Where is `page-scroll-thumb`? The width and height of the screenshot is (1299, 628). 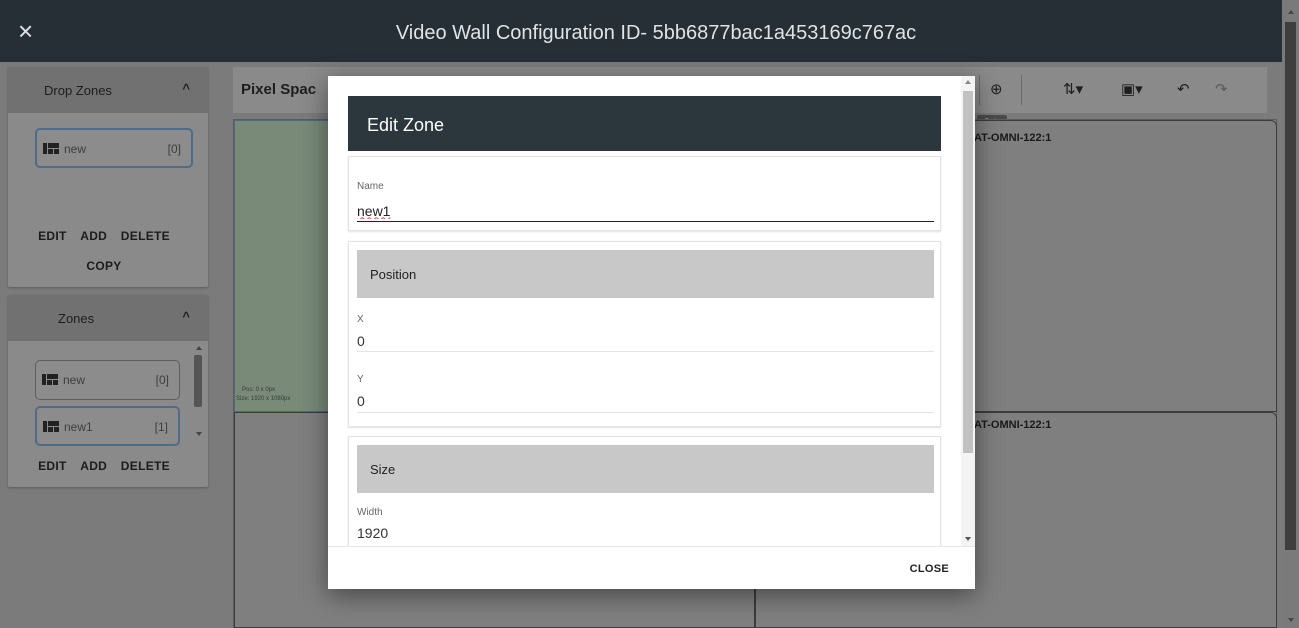
page-scroll-thumb is located at coordinates (1290, 286).